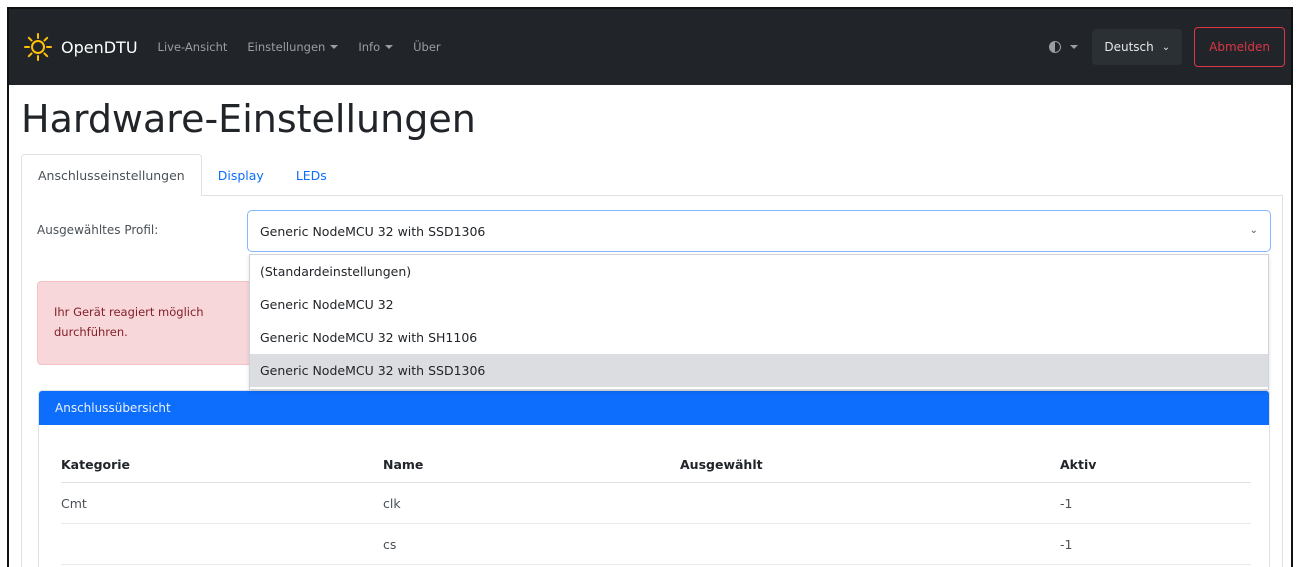  What do you see at coordinates (311, 175) in the screenshot?
I see `tab-leds: LEDs` at bounding box center [311, 175].